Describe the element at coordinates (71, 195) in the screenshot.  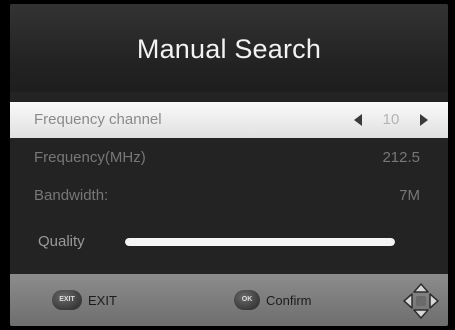
I see `bandwidth-label: Bandwidth:` at that location.